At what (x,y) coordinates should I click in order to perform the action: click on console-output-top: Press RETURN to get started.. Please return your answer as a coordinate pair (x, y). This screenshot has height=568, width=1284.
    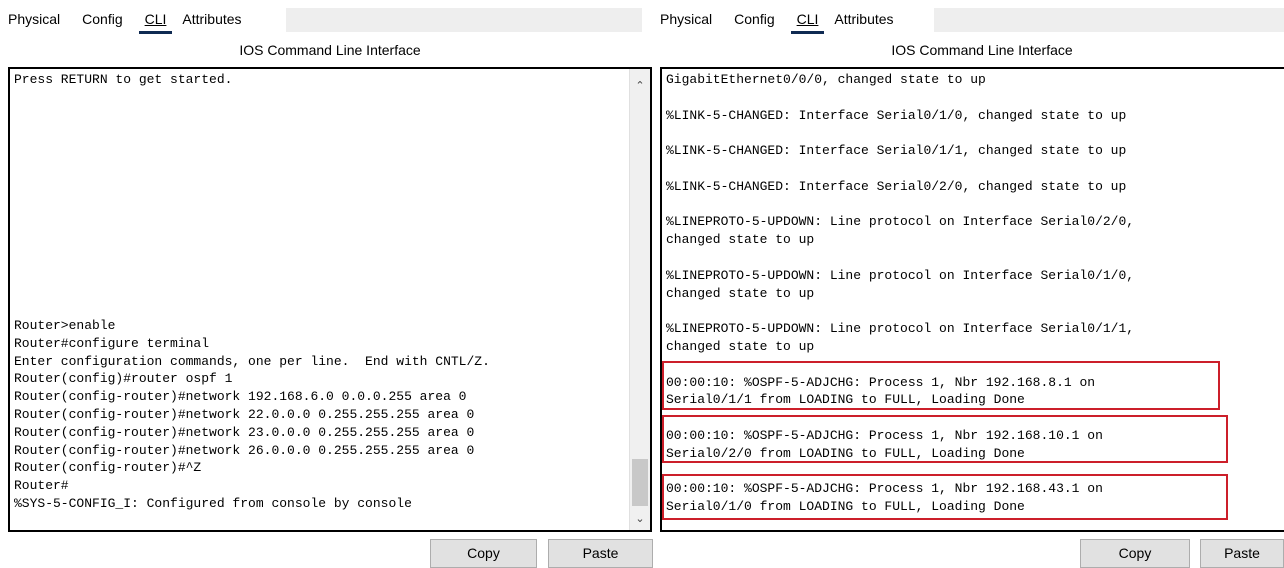
    Looking at the image, I should click on (123, 79).